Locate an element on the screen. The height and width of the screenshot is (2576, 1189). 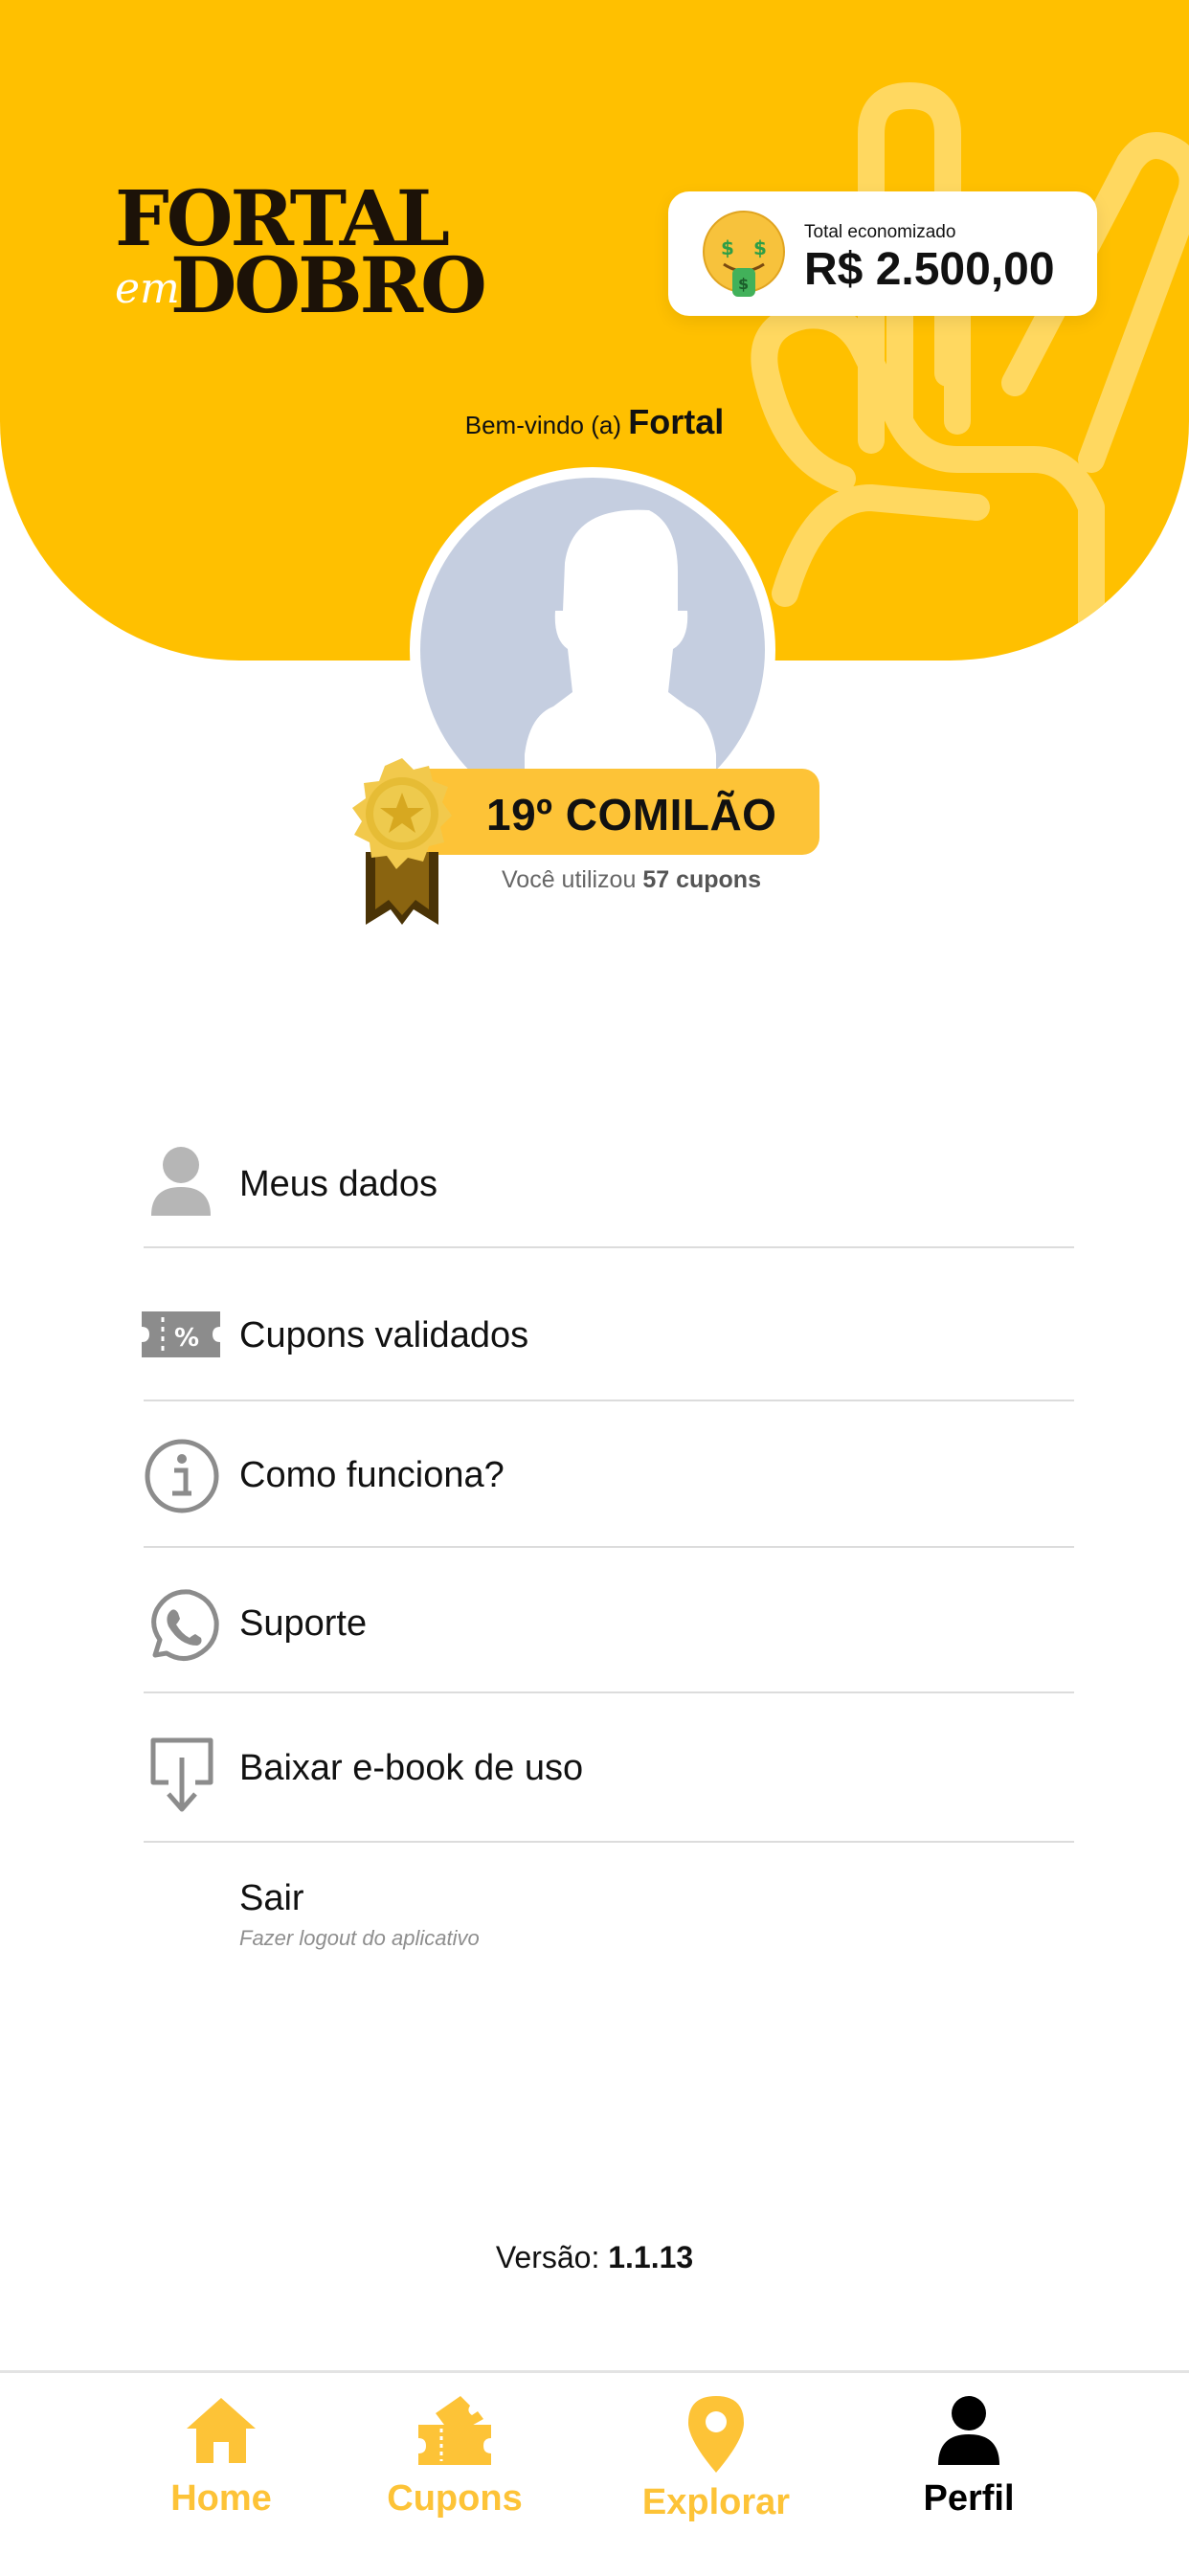
tab-label: Explorar is located at coordinates (716, 2502).